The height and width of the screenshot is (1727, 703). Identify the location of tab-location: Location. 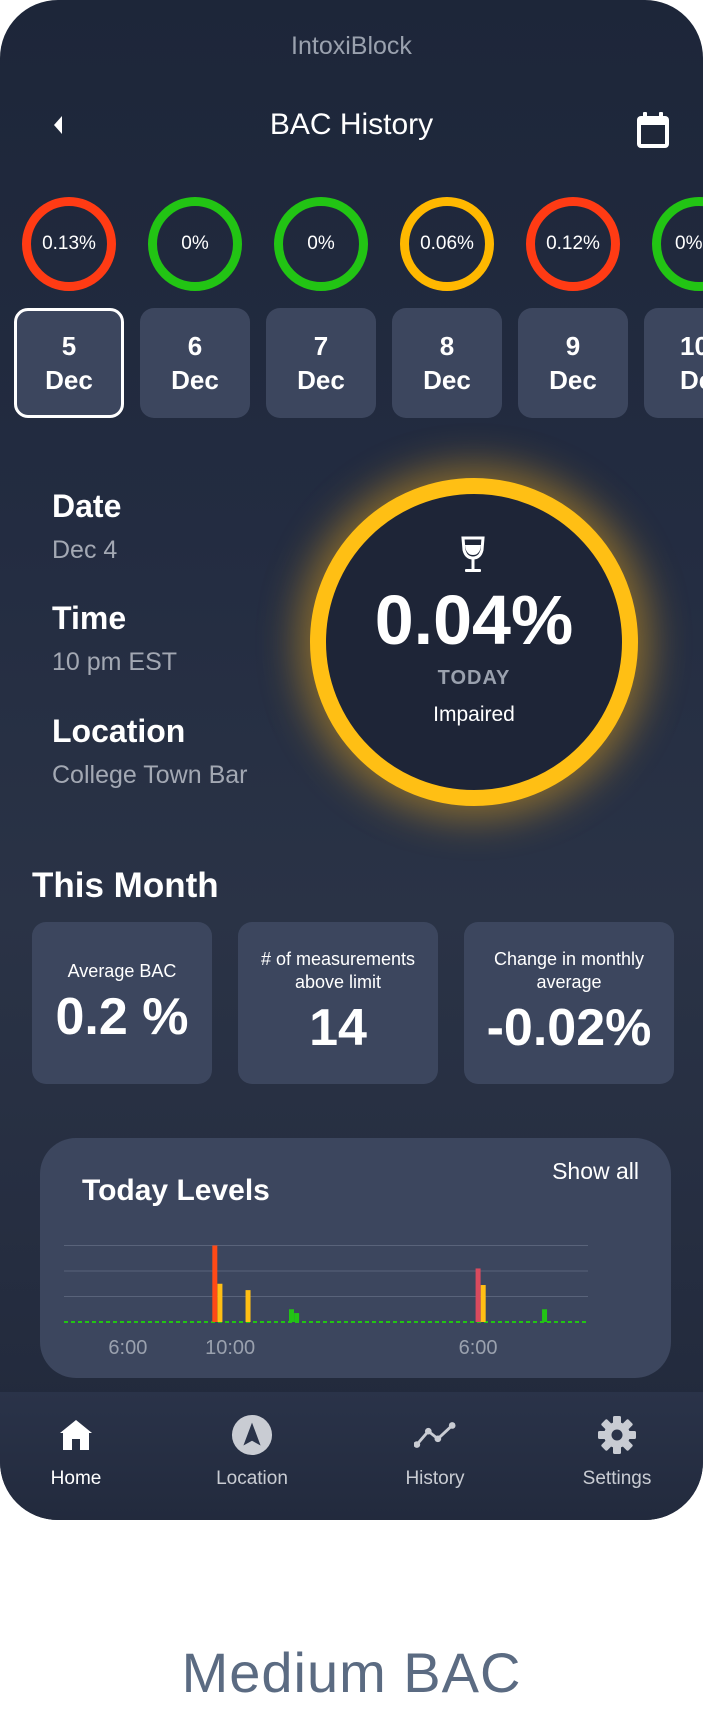
(252, 1459).